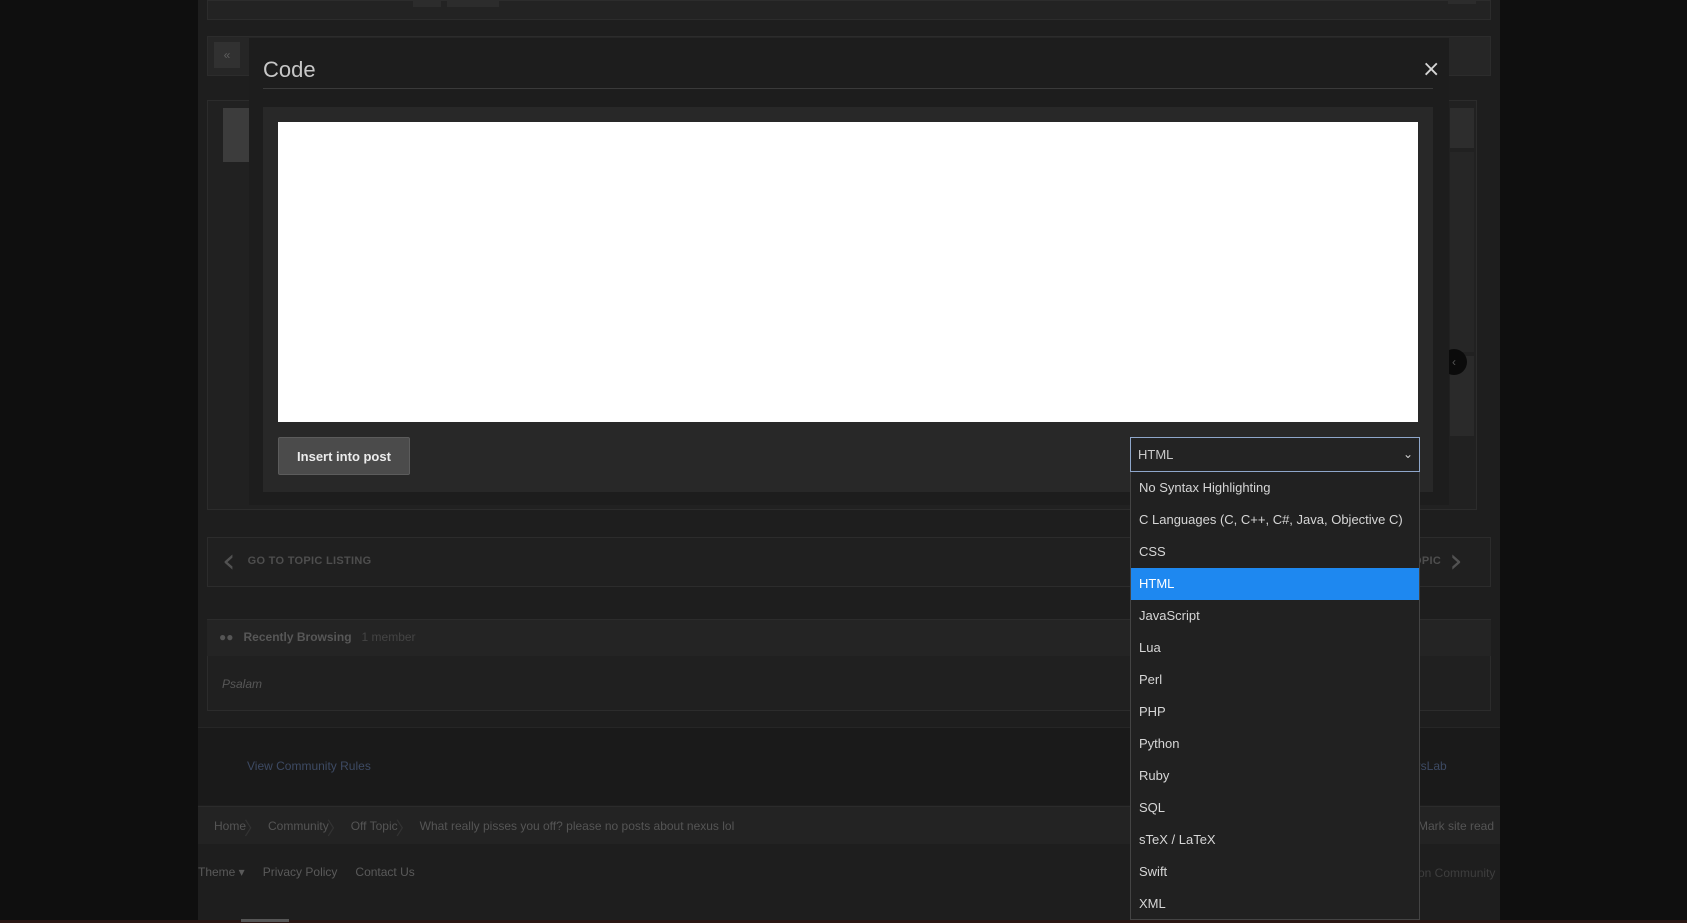 The image size is (1687, 923). I want to click on language-option: No Syntax Highlighting, so click(1275, 488).